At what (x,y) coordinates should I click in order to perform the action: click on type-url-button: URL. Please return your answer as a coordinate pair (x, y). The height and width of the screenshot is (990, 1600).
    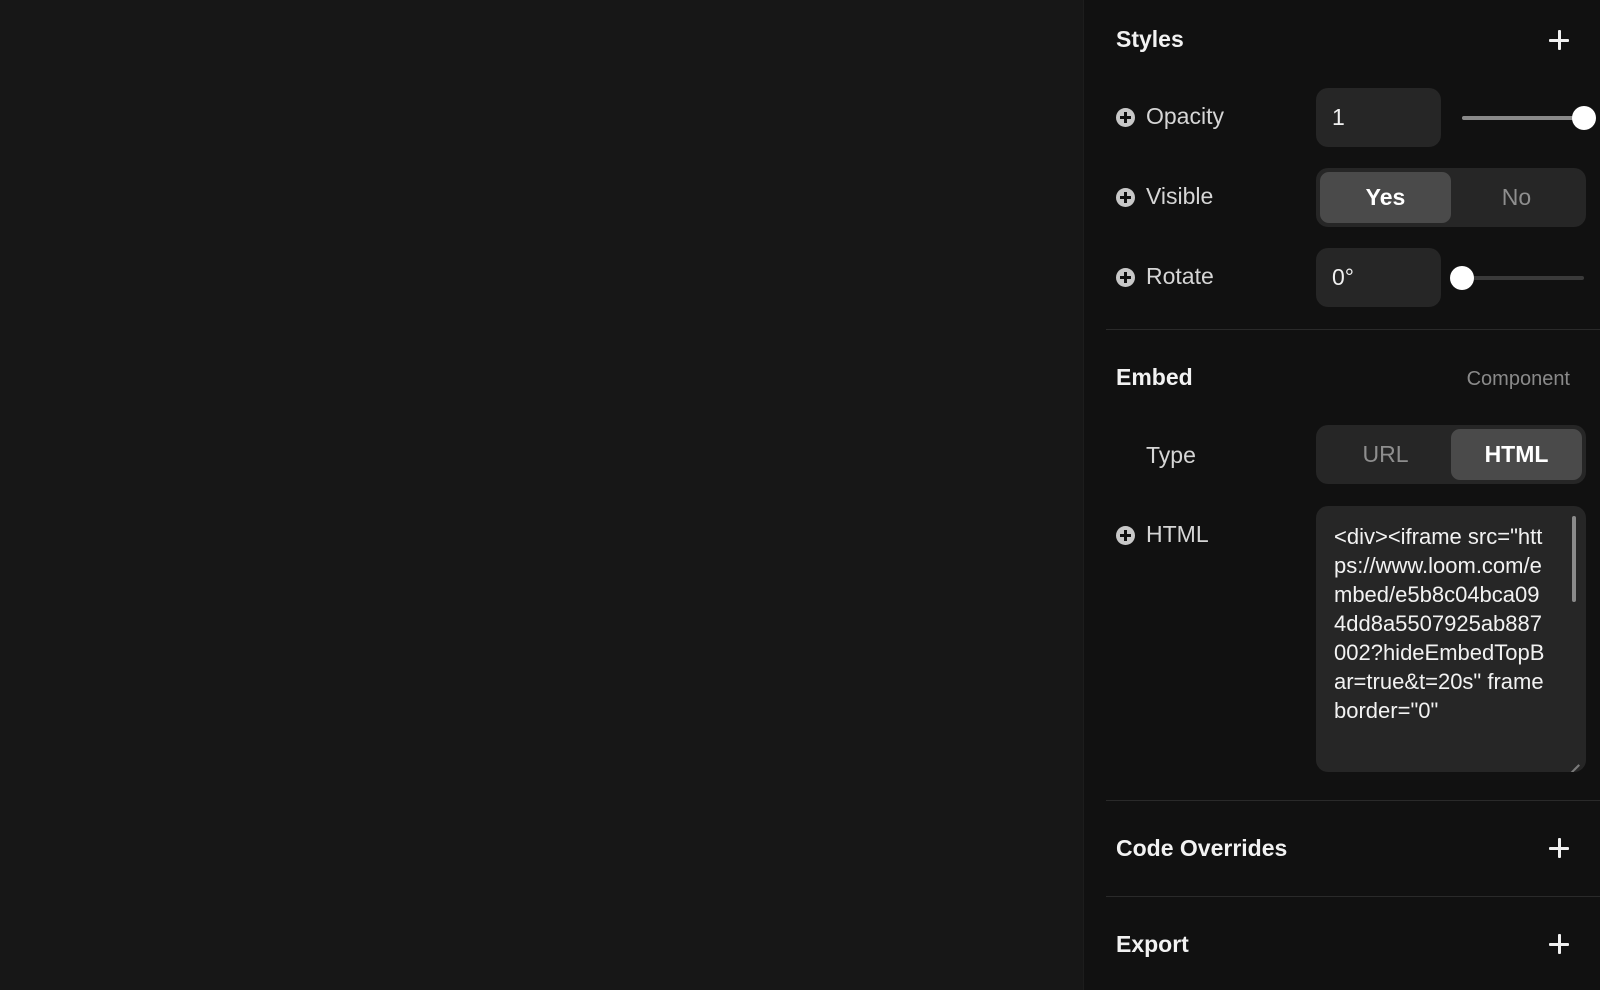
    Looking at the image, I should click on (1385, 454).